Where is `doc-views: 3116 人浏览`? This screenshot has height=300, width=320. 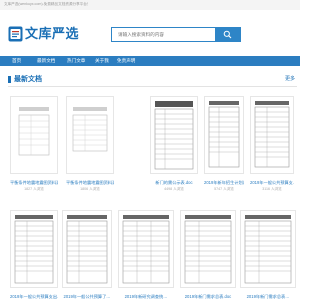 doc-views: 3116 人浏览 is located at coordinates (272, 189).